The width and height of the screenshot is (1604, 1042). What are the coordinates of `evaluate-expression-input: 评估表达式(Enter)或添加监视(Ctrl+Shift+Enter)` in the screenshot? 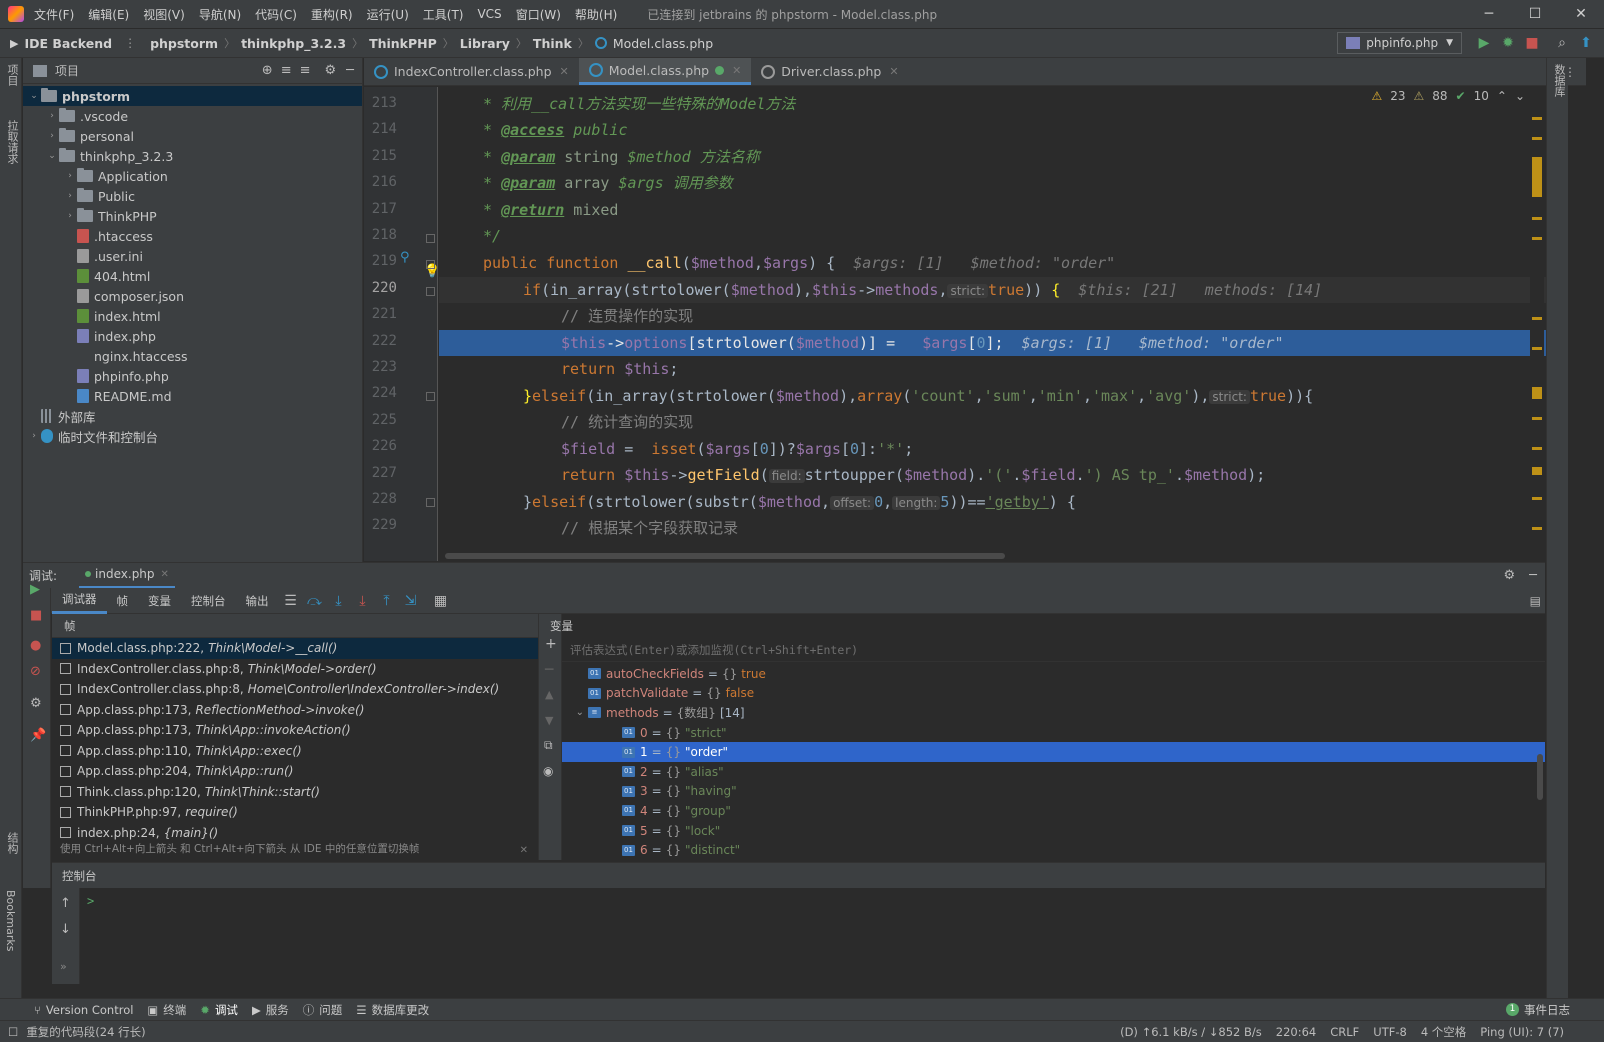 It's located at (1053, 650).